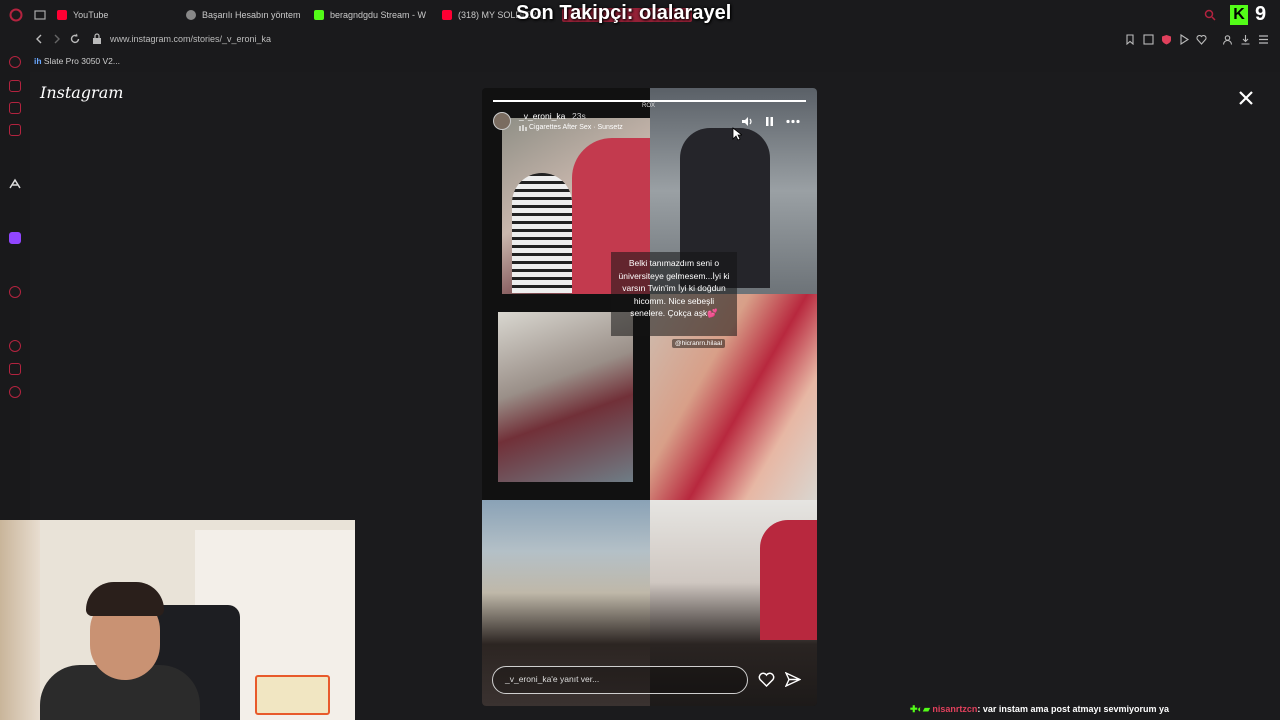 This screenshot has width=1280, height=720. Describe the element at coordinates (15, 346) in the screenshot. I see `sidebar-history-icon` at that location.